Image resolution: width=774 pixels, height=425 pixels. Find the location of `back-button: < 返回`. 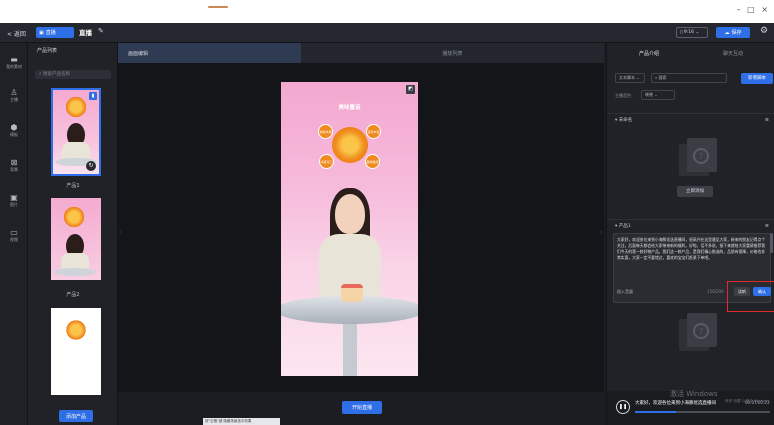

back-button: < 返回 is located at coordinates (16, 33).